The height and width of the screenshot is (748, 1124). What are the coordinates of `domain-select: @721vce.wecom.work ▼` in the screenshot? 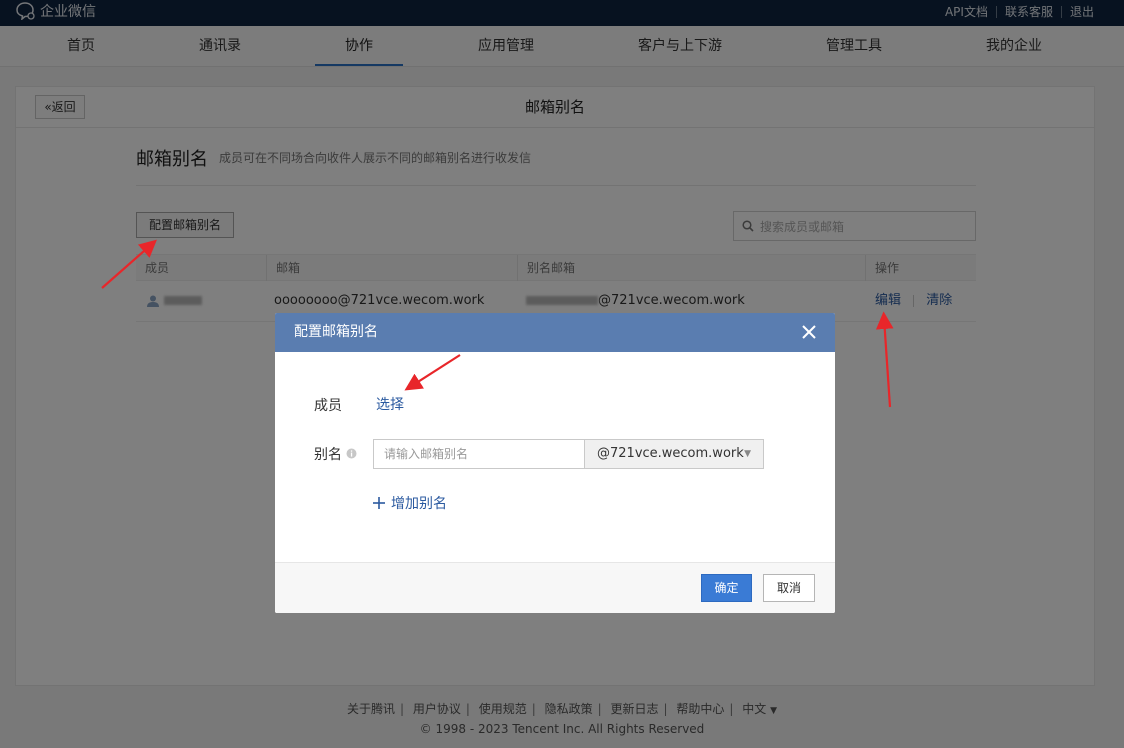 It's located at (674, 454).